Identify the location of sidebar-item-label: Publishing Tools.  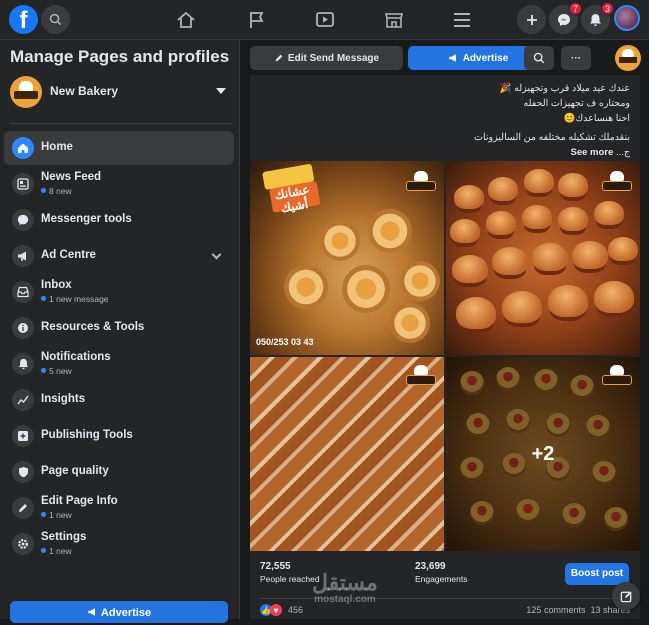
(87, 435).